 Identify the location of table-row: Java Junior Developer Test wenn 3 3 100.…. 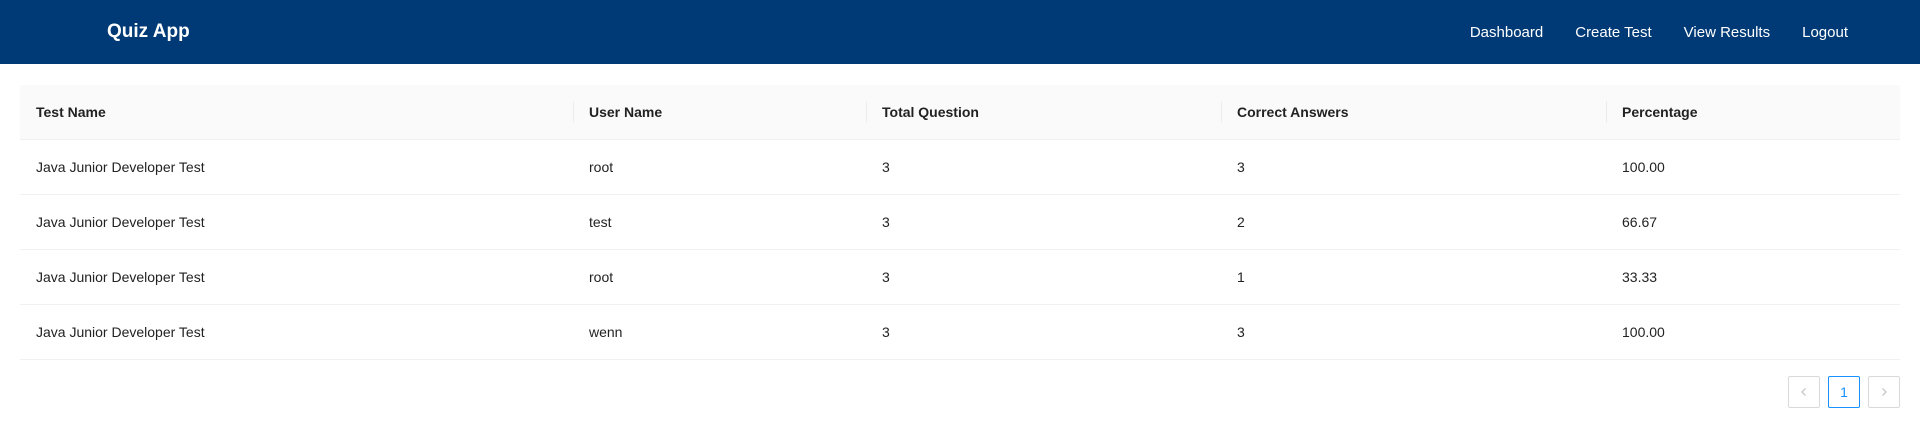
(960, 332).